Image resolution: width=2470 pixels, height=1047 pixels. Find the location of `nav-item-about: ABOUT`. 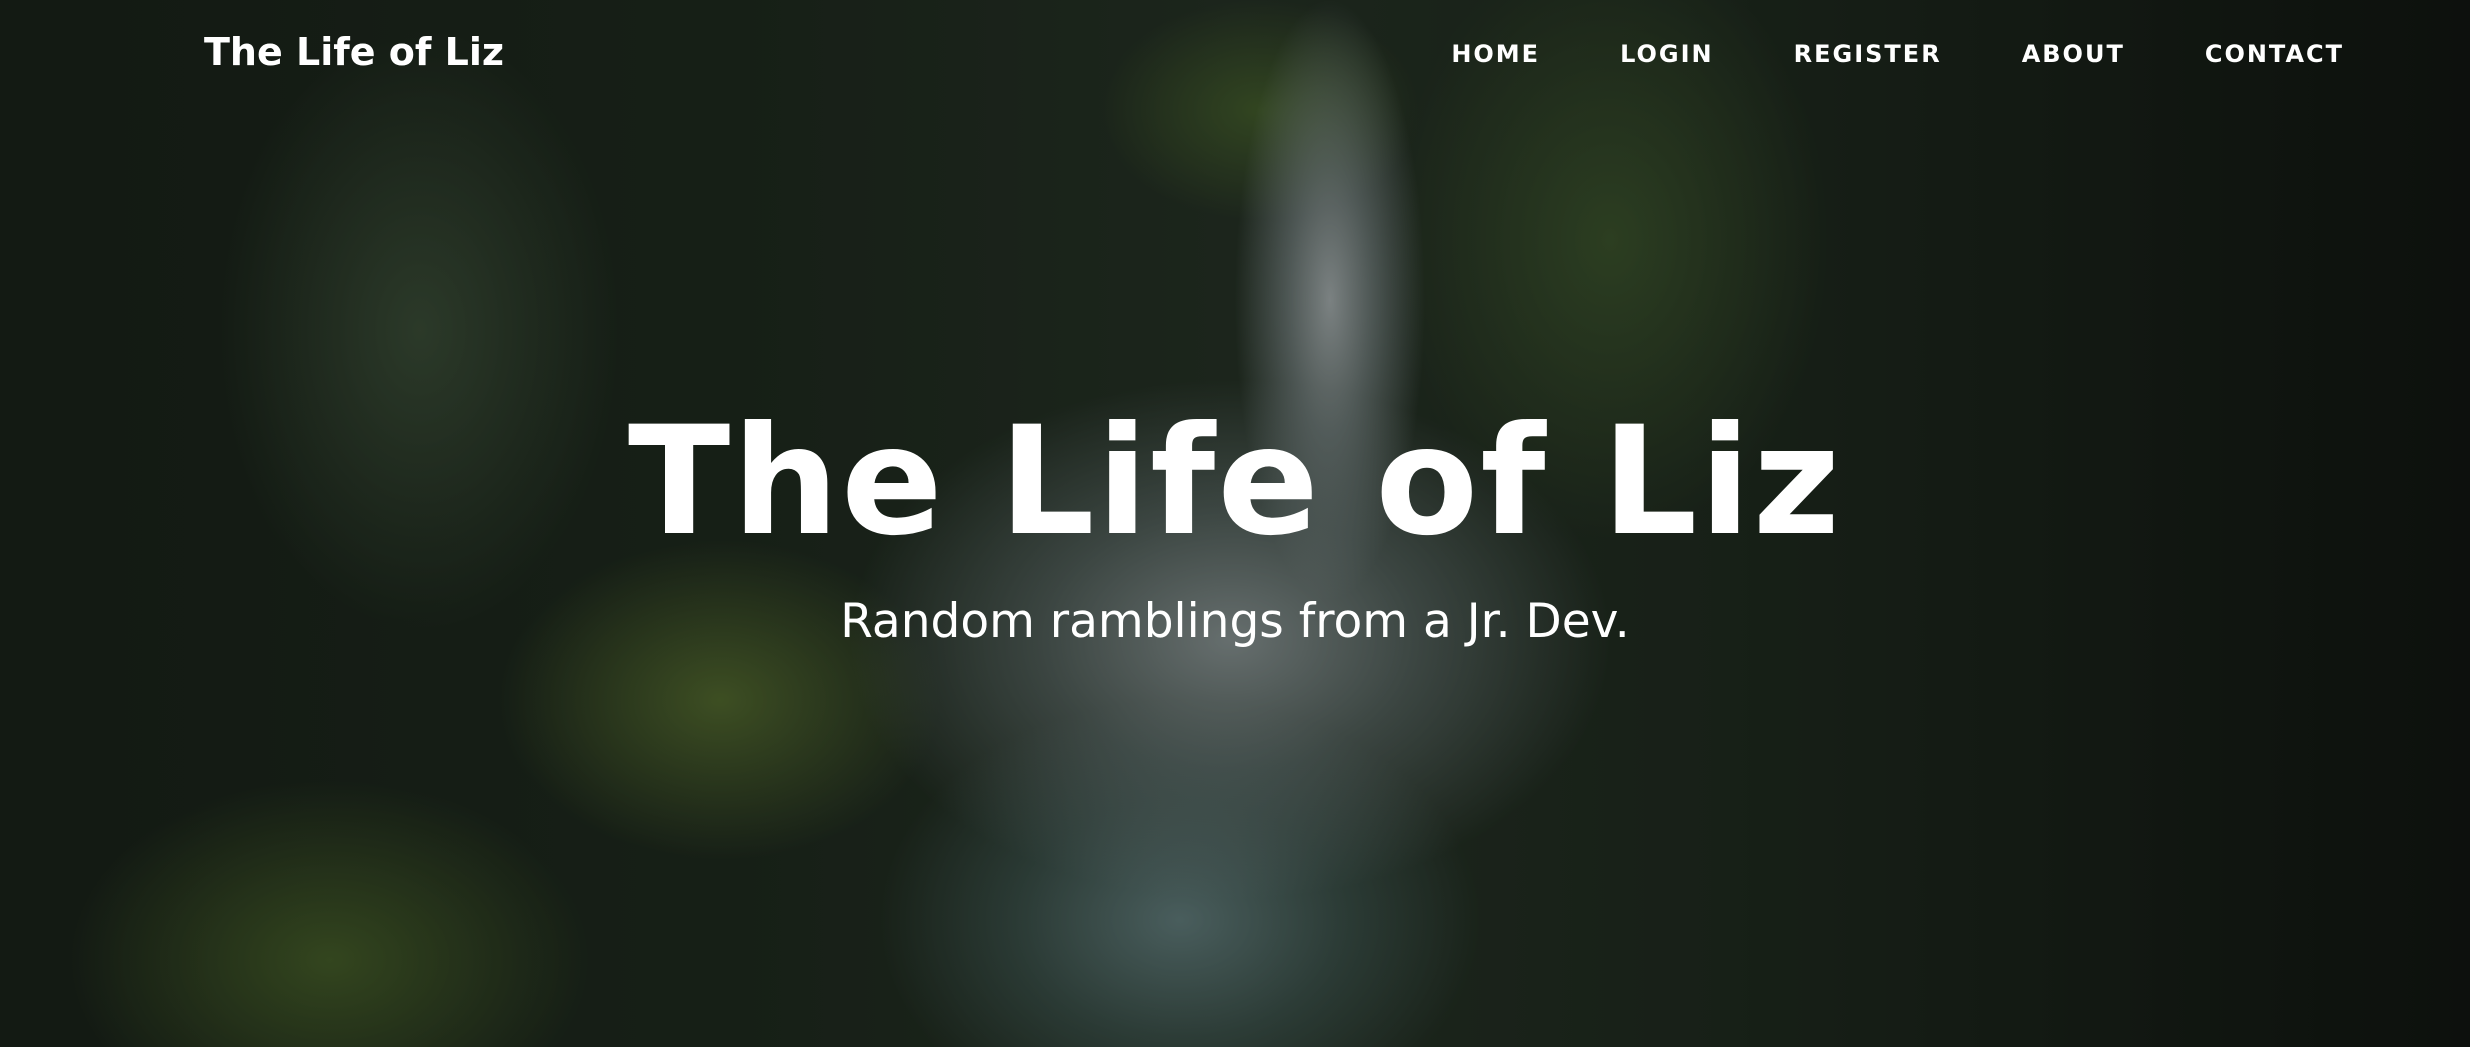

nav-item-about: ABOUT is located at coordinates (2033, 54).